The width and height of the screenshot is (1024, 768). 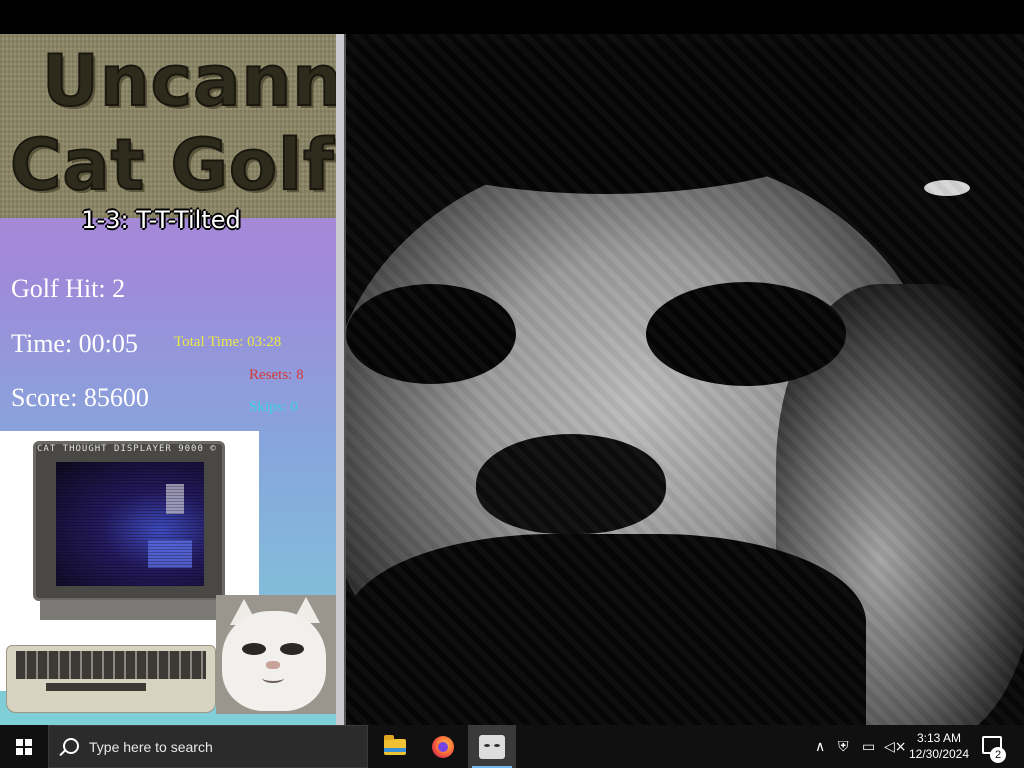 I want to click on tray-network: ▭, so click(x=868, y=746).